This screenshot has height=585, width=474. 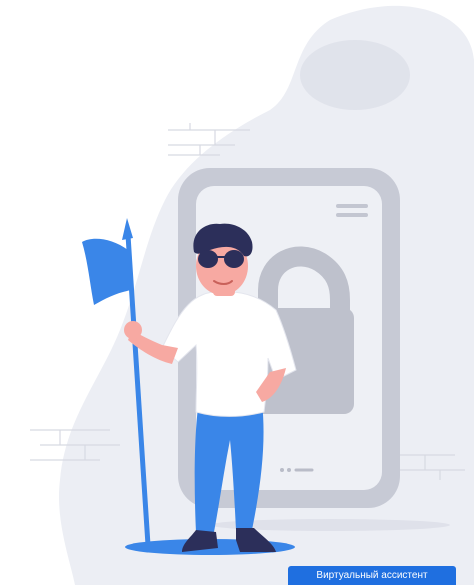 I want to click on axe-spike-icon, so click(x=127, y=229).